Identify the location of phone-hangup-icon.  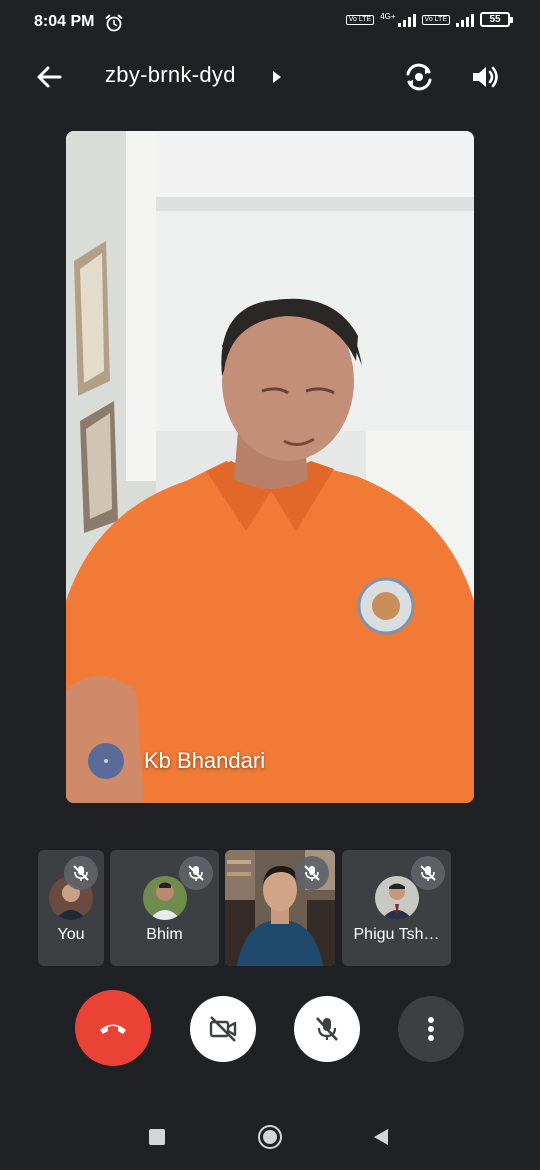
(113, 1029).